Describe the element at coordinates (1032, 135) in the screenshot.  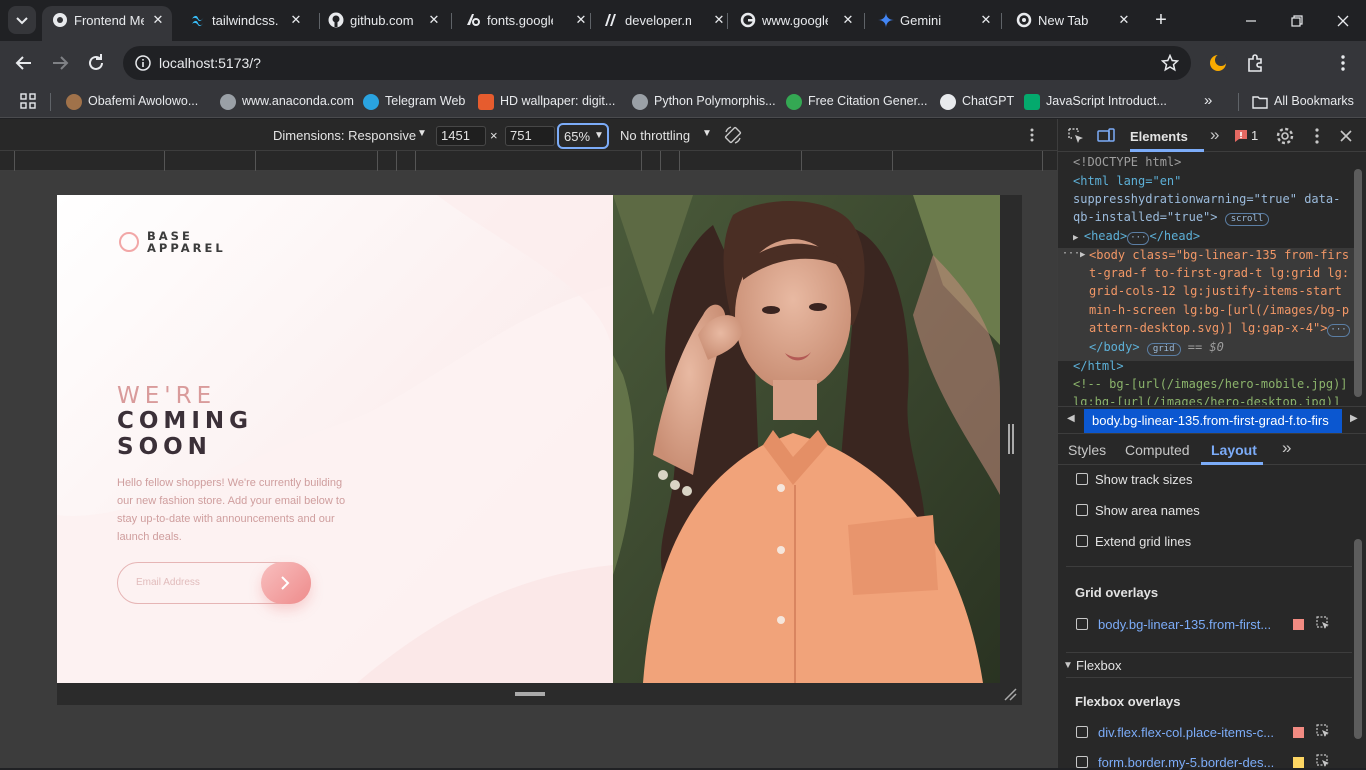
I see `device-toolbar-more-icon` at that location.